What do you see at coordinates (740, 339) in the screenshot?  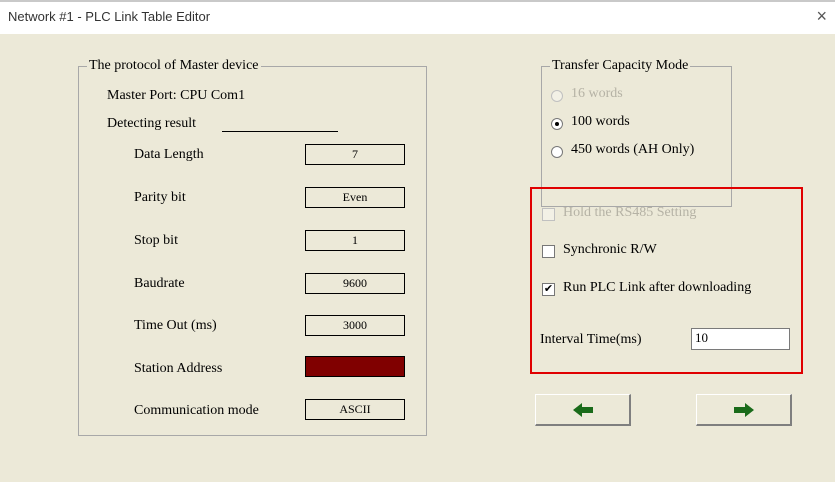 I see `interval-time-input: 10` at bounding box center [740, 339].